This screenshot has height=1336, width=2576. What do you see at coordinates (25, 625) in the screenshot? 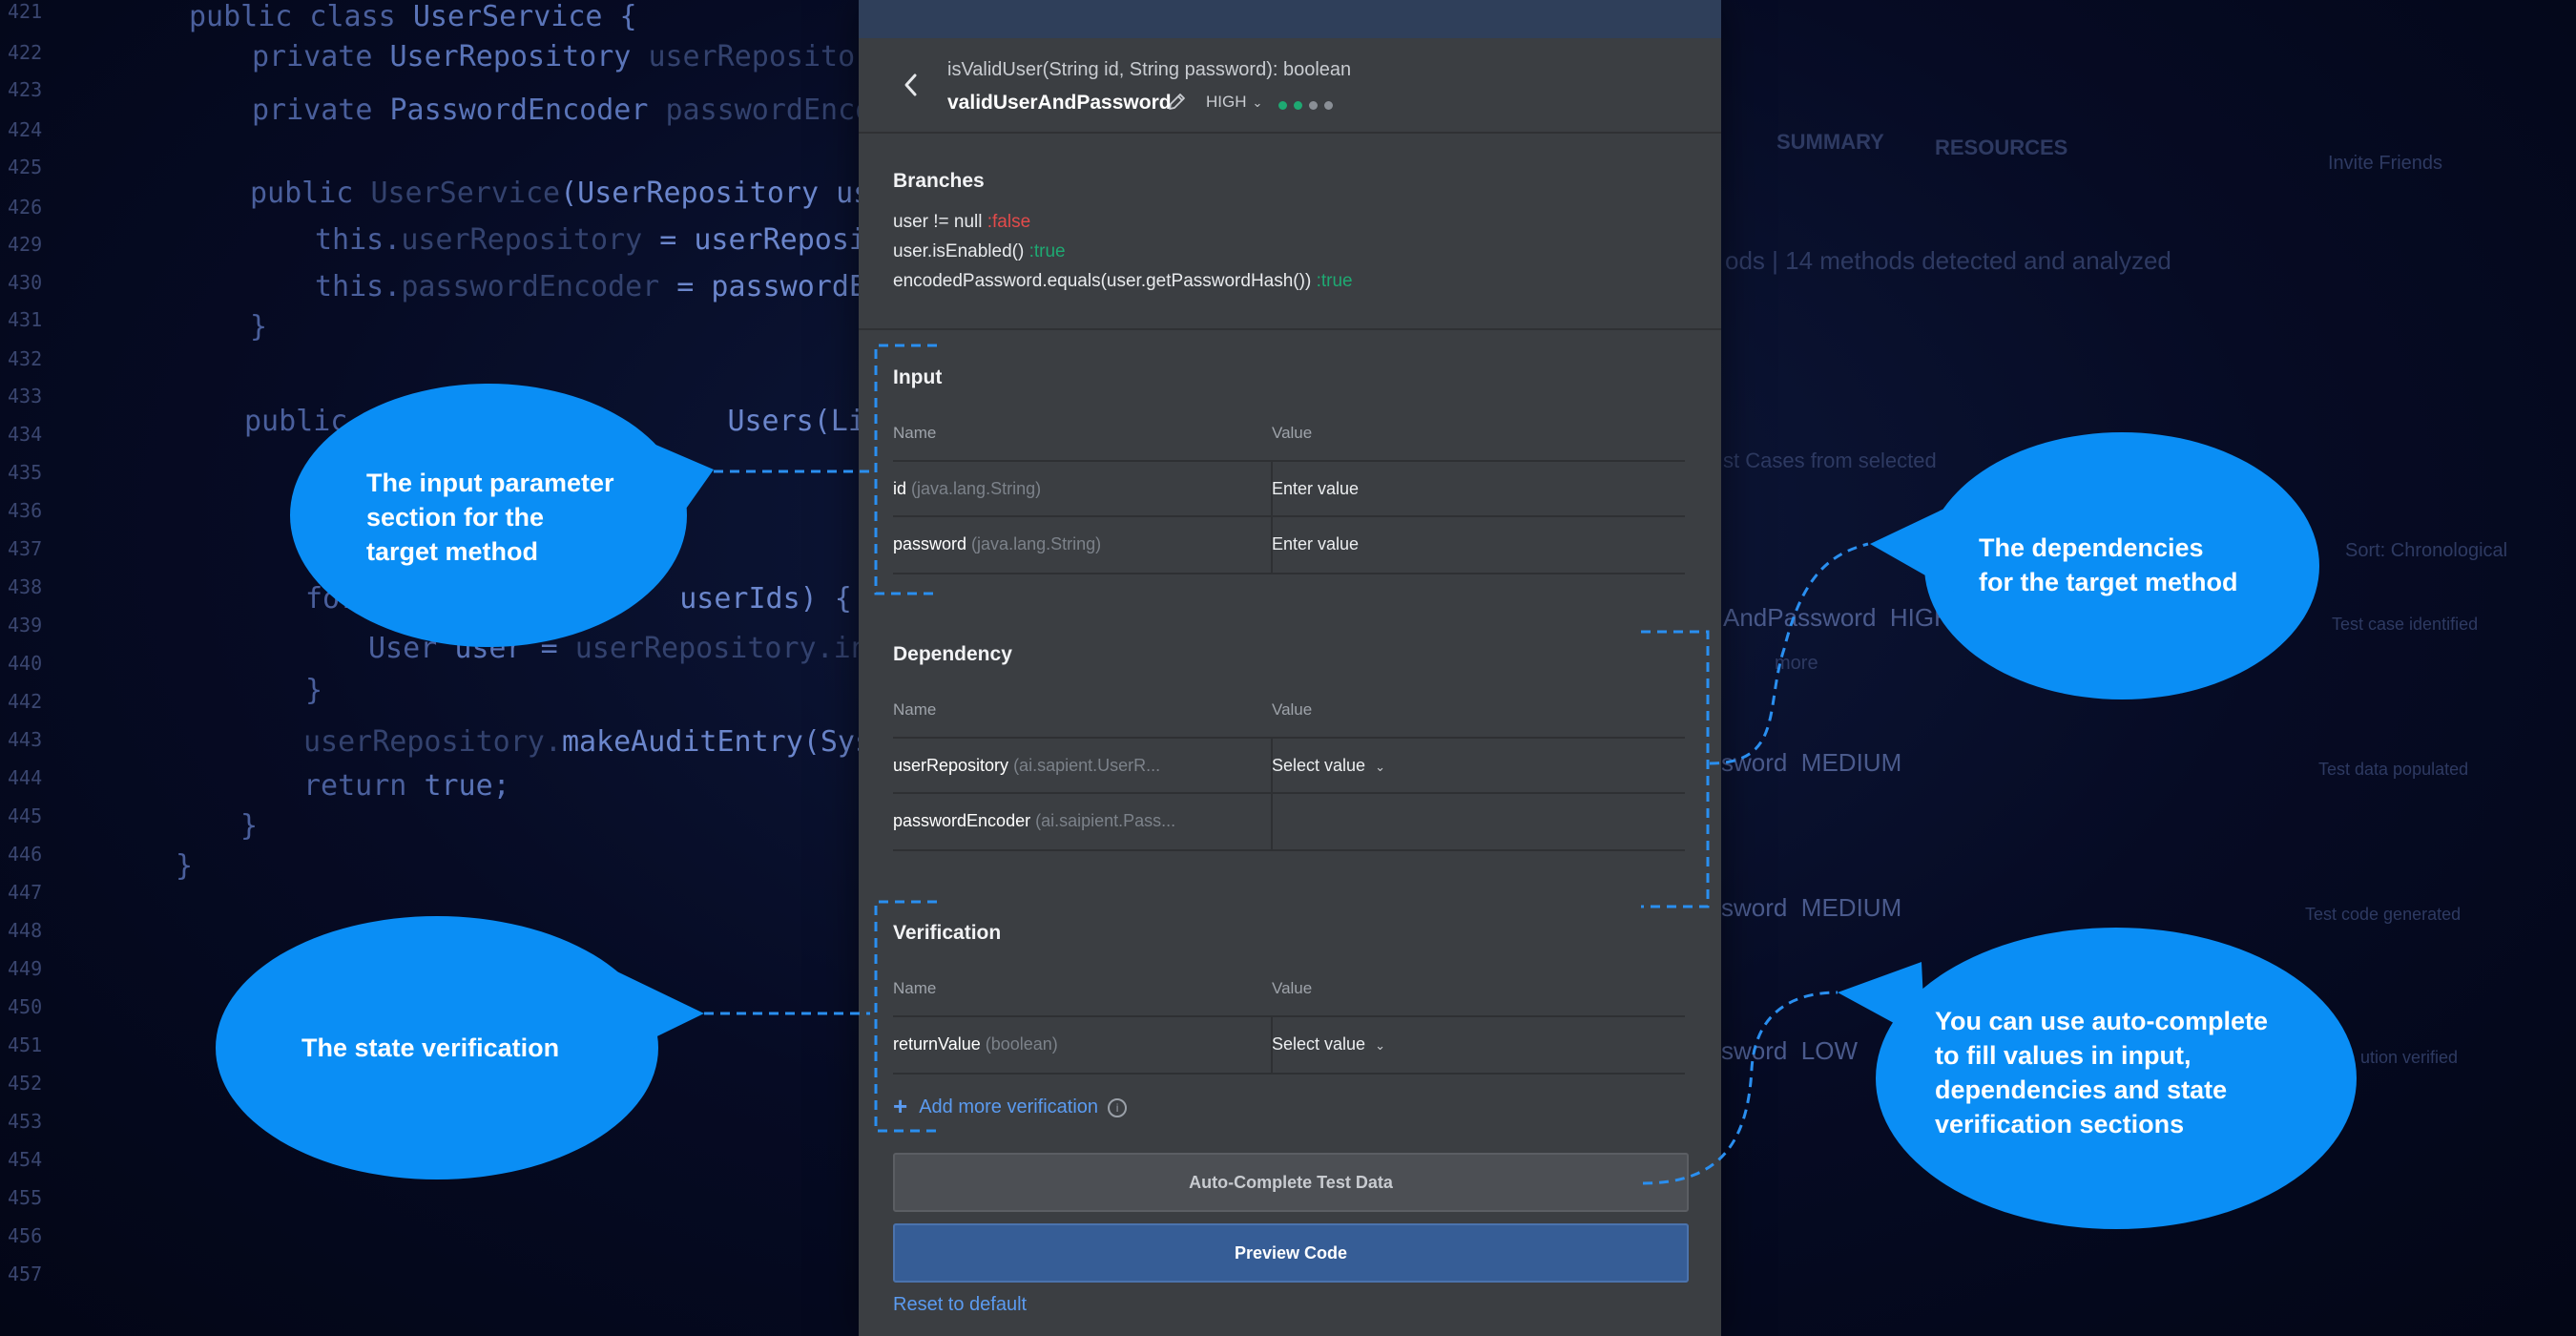
I see `line-number: 439` at bounding box center [25, 625].